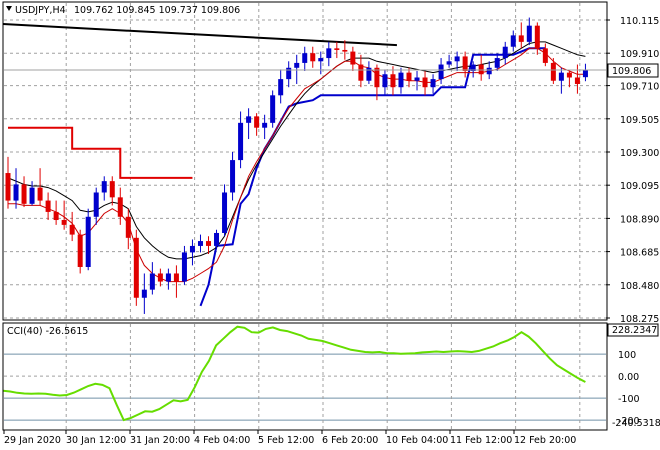 This screenshot has height=450, width=660. What do you see at coordinates (157, 10) in the screenshot?
I see `ohlc-label: 109.762 109.845 109.737 109.806` at bounding box center [157, 10].